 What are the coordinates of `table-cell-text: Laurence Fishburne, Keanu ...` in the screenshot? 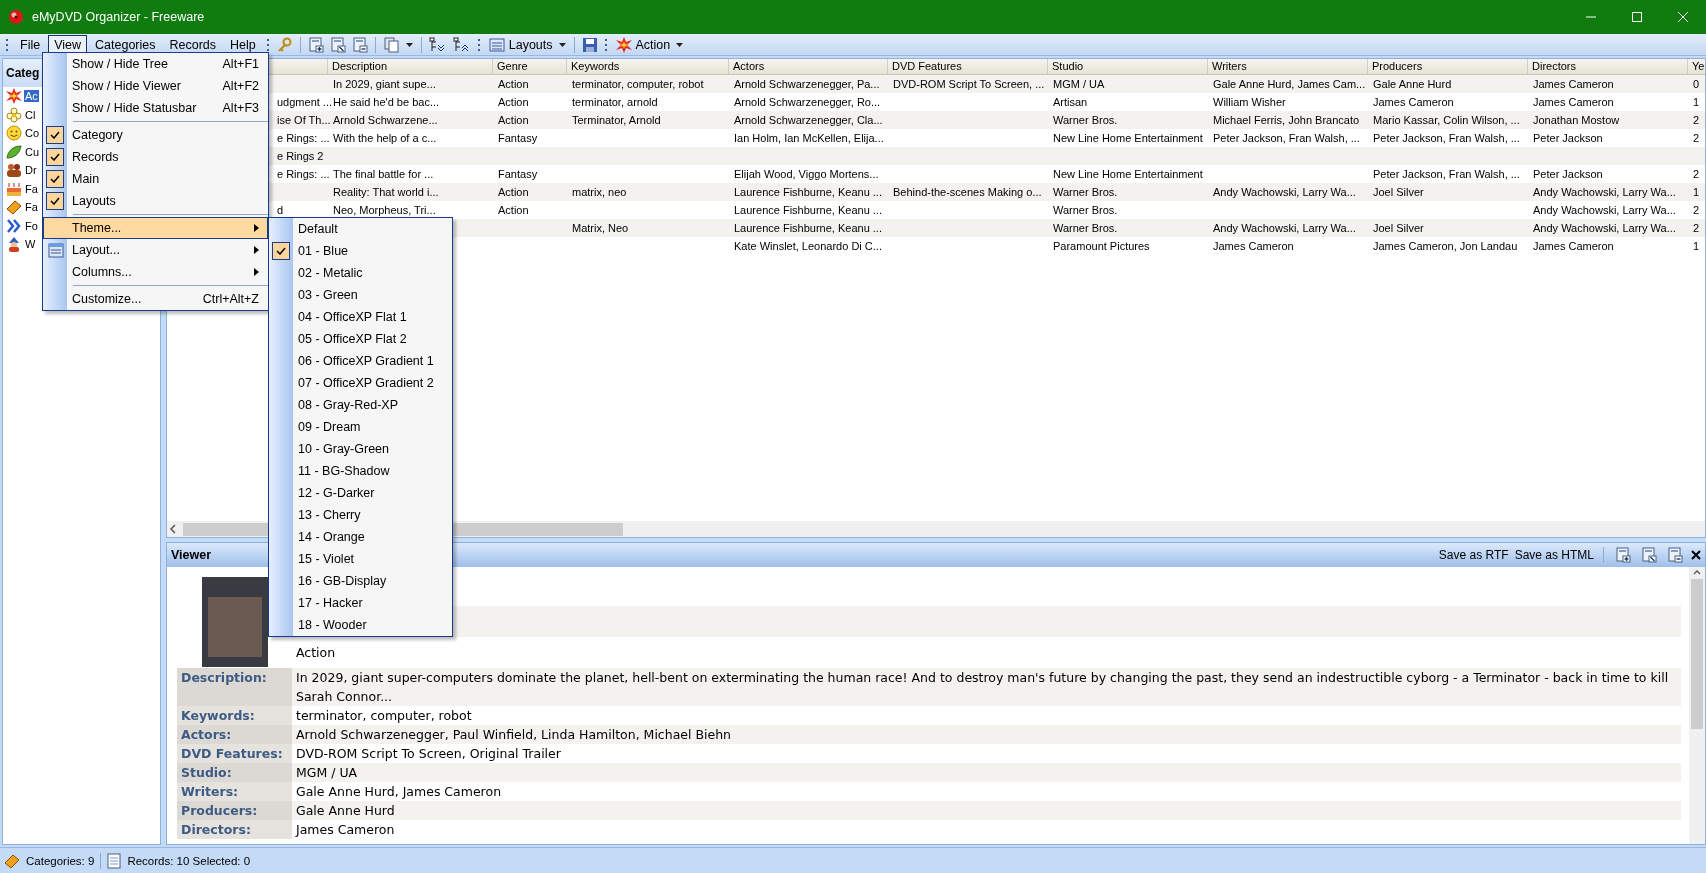 It's located at (808, 228).